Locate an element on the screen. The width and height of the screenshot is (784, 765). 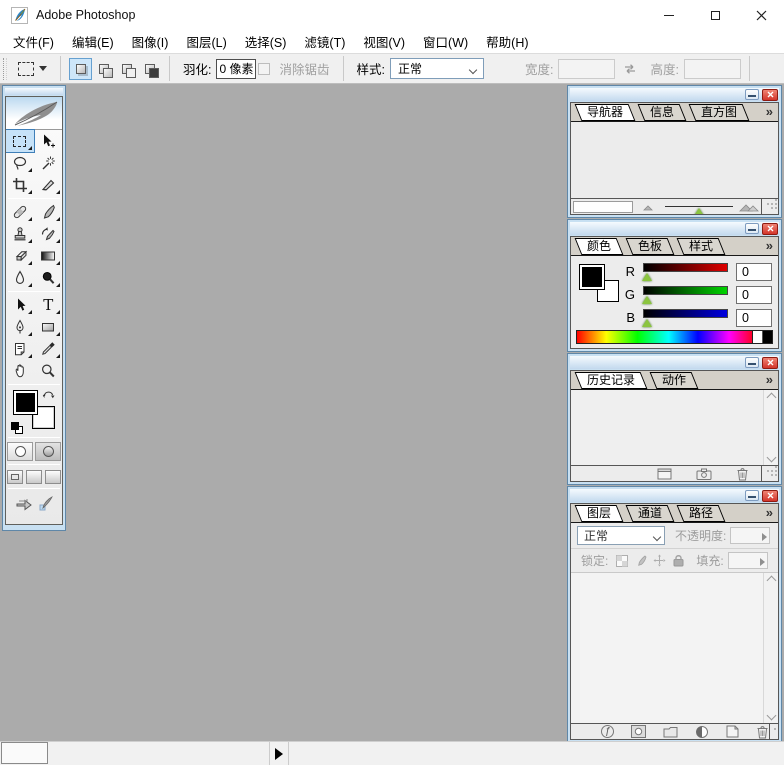
white-swatch is located at coordinates (757, 337).